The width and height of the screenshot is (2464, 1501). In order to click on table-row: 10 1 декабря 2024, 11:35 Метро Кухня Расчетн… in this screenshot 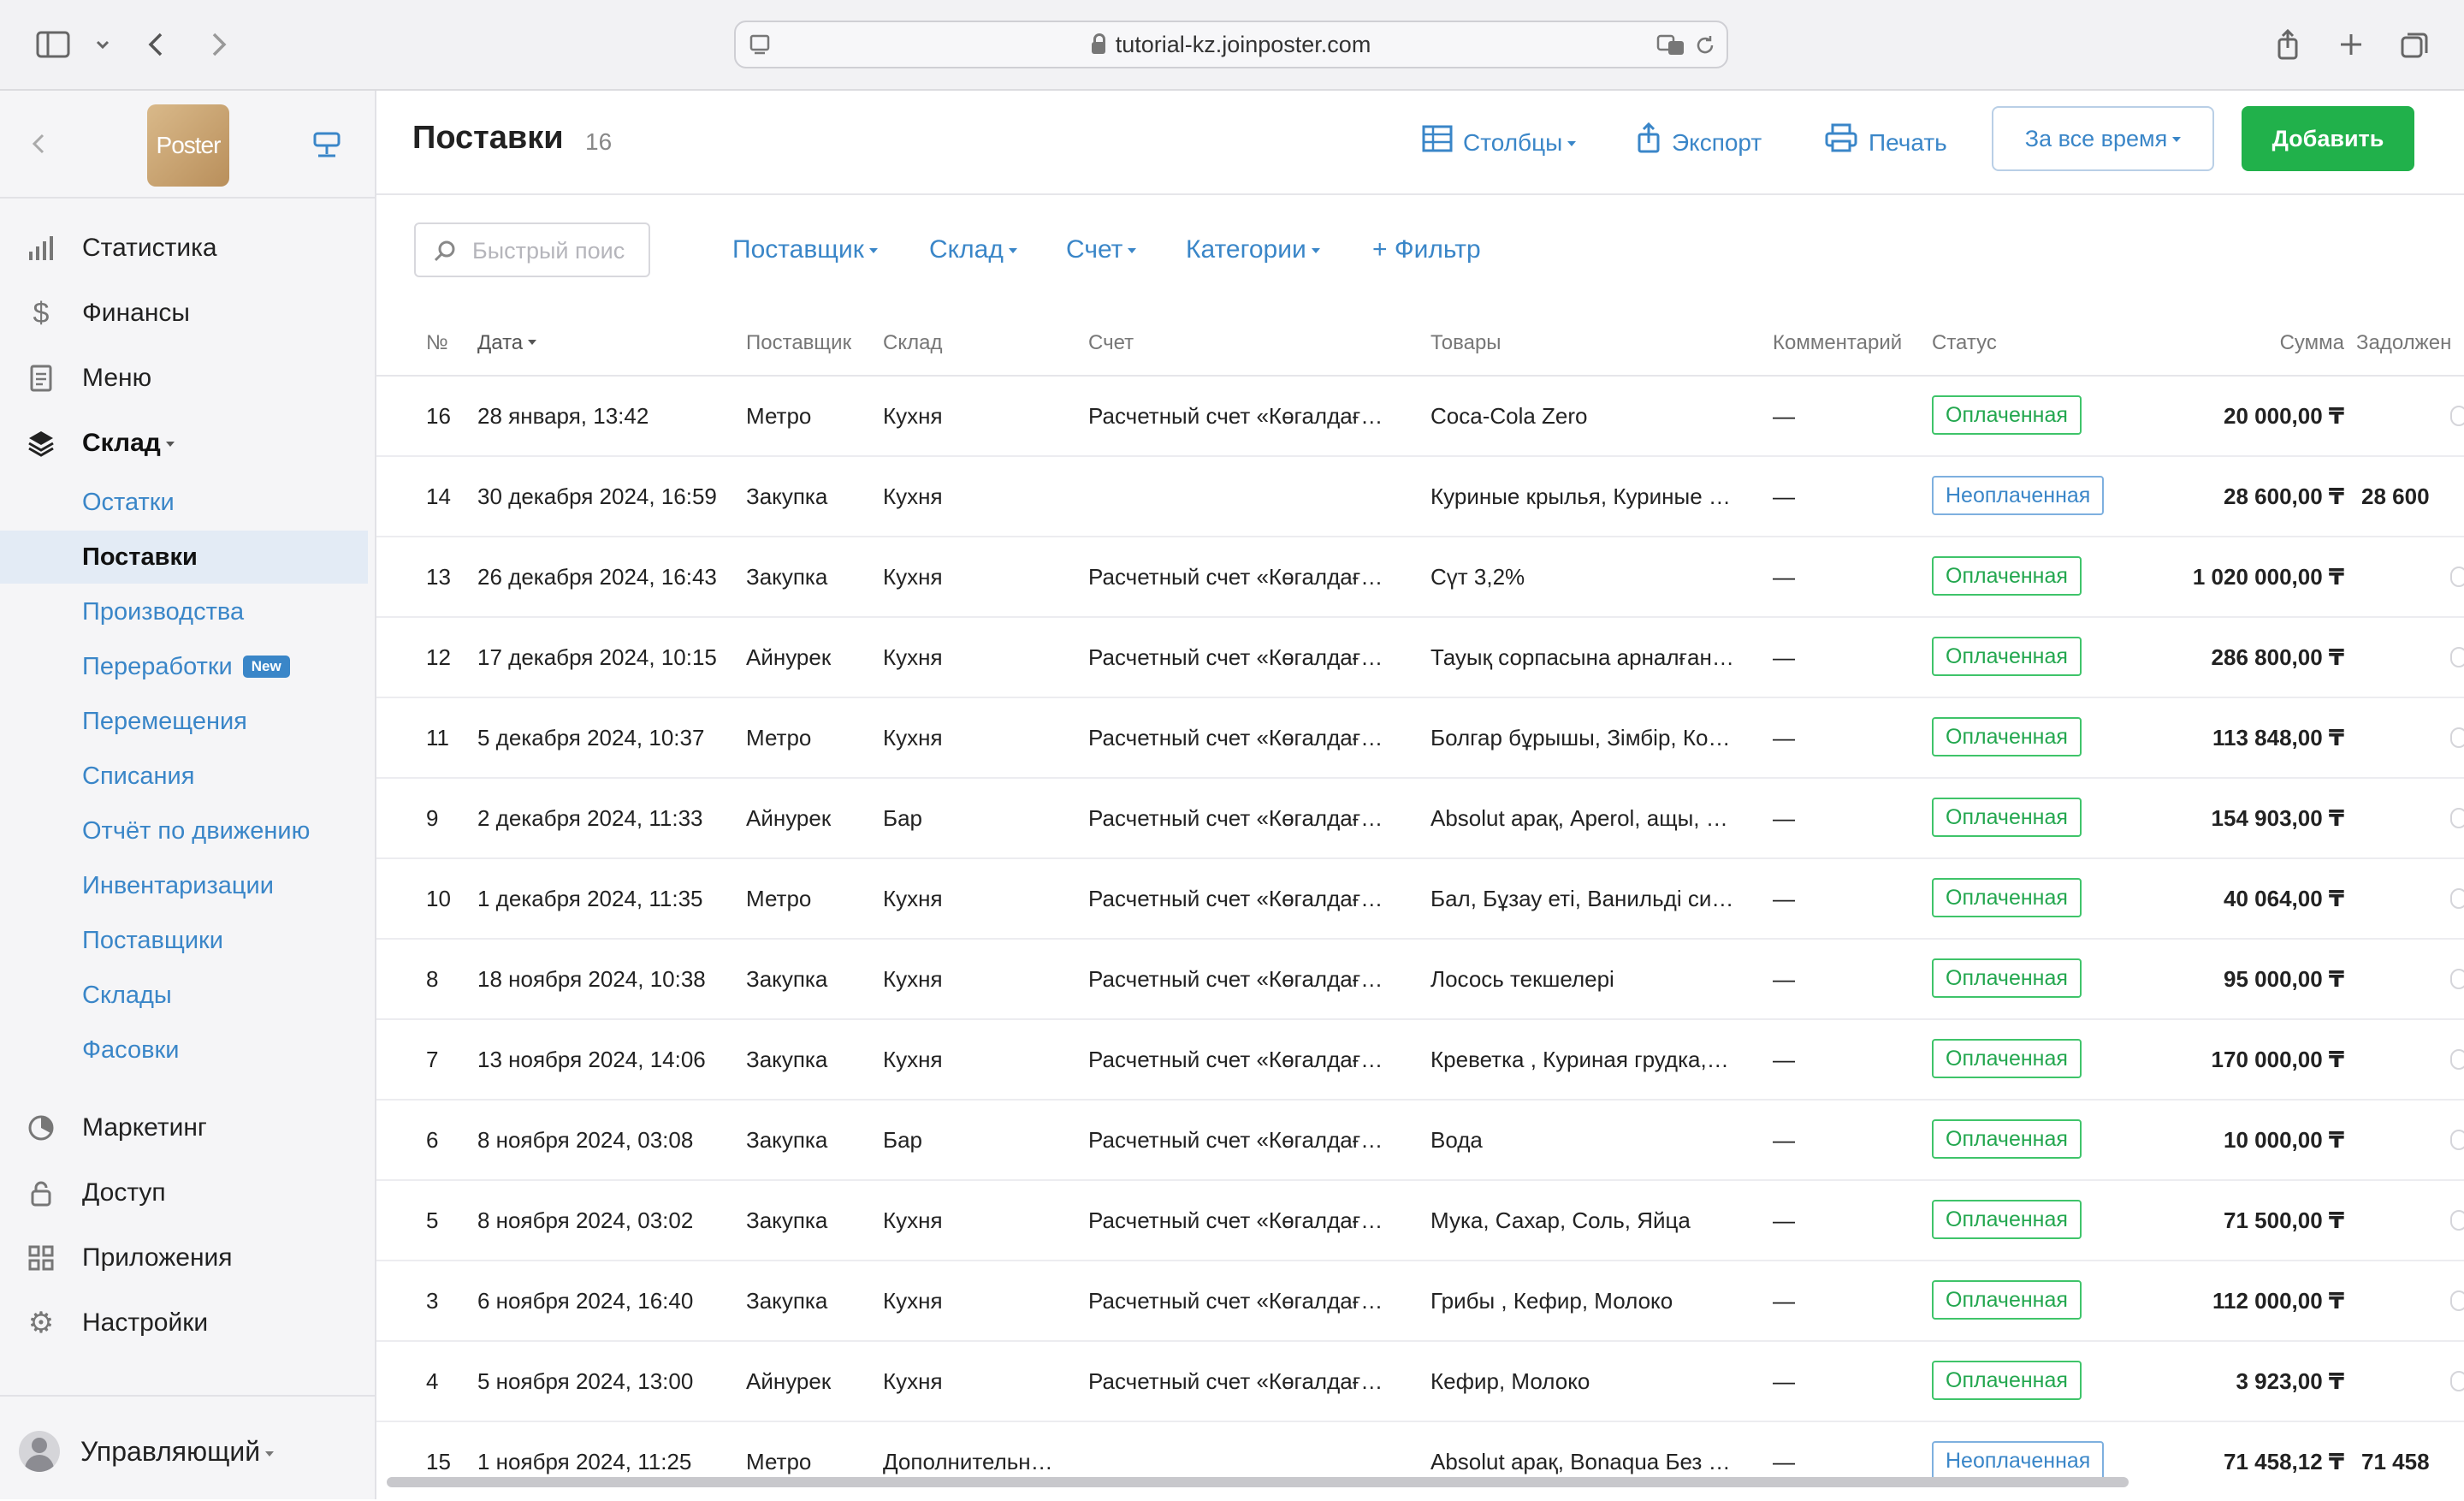, I will do `click(1420, 899)`.